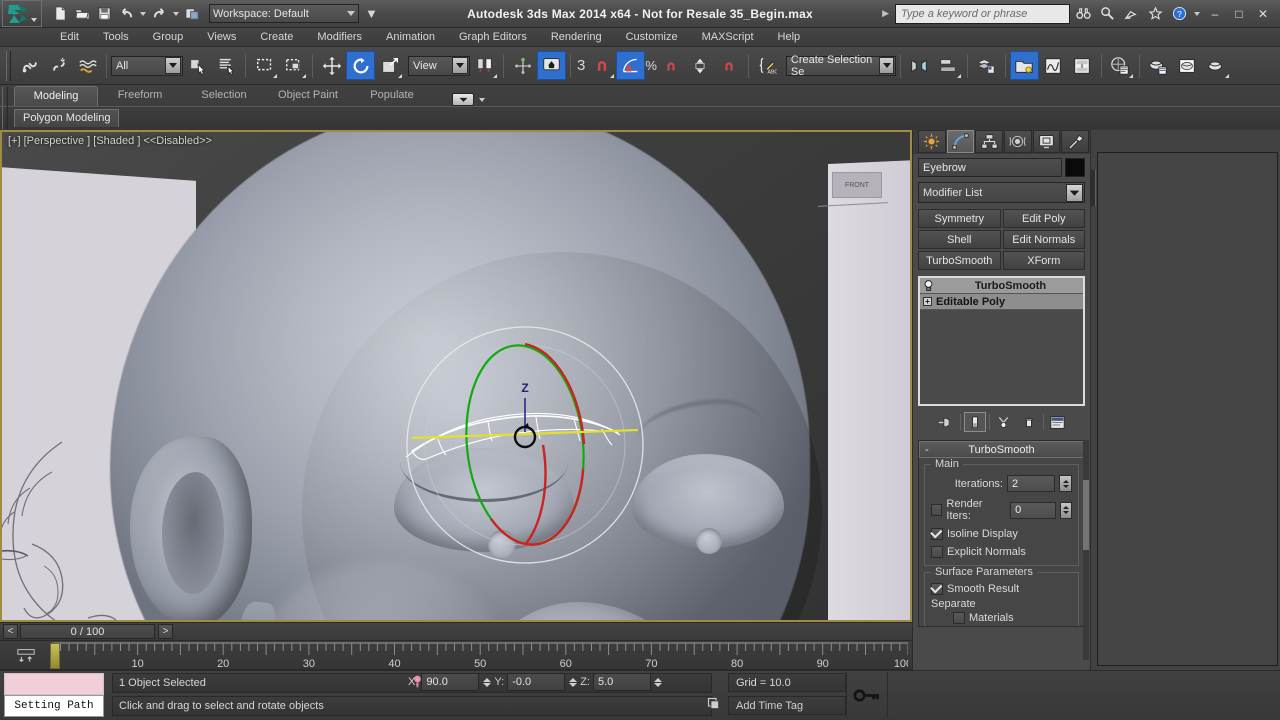 This screenshot has height=720, width=1280. I want to click on ribbon-minimize-icon, so click(463, 99).